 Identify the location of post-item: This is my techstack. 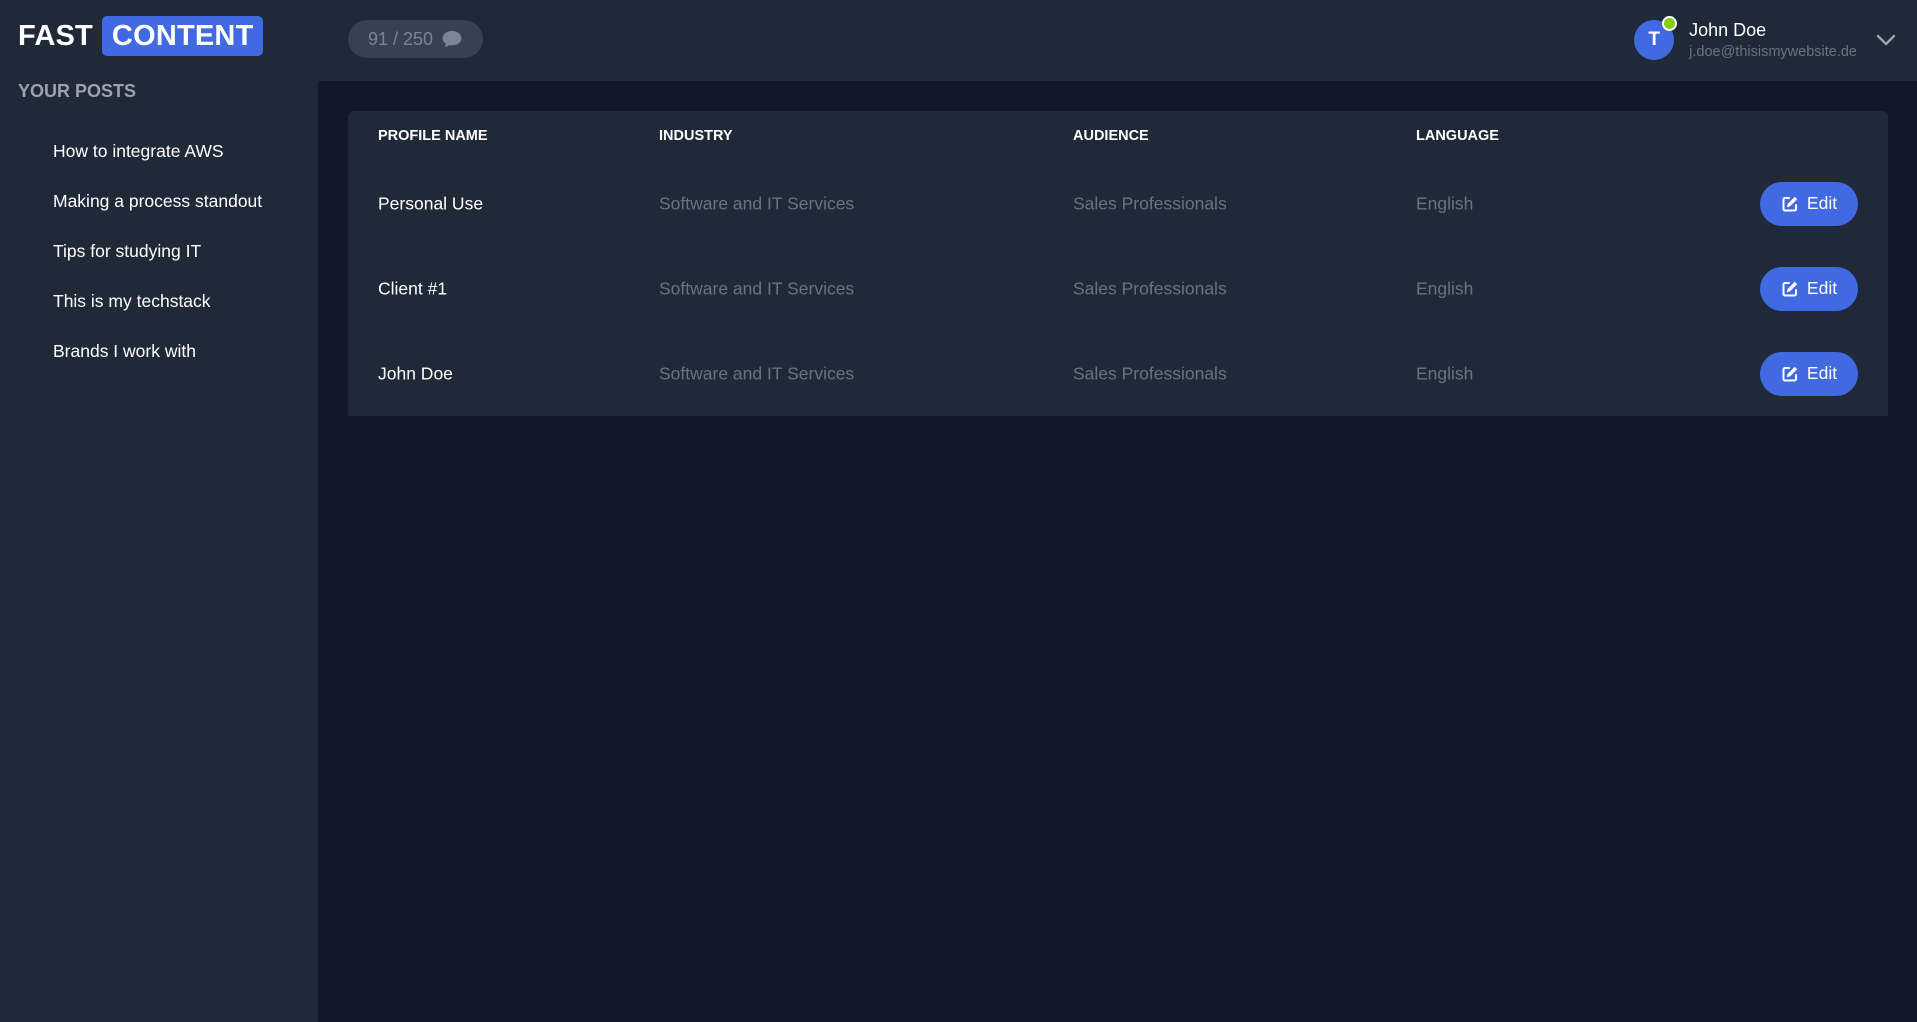
(157, 314).